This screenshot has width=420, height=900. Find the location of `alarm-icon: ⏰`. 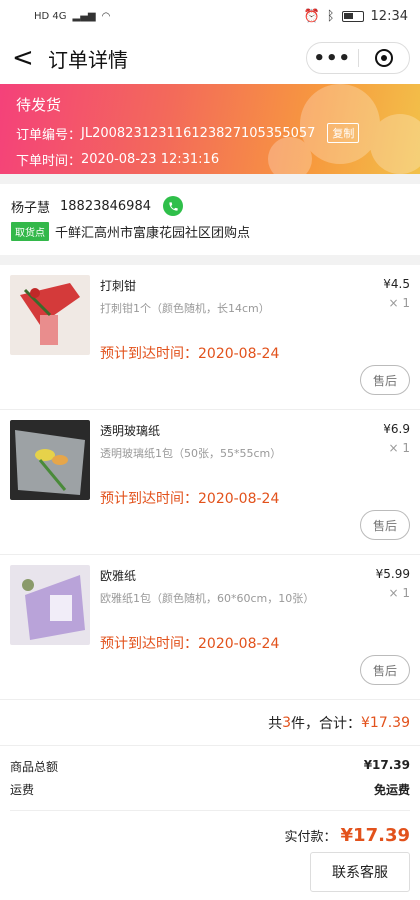

alarm-icon: ⏰ is located at coordinates (311, 16).